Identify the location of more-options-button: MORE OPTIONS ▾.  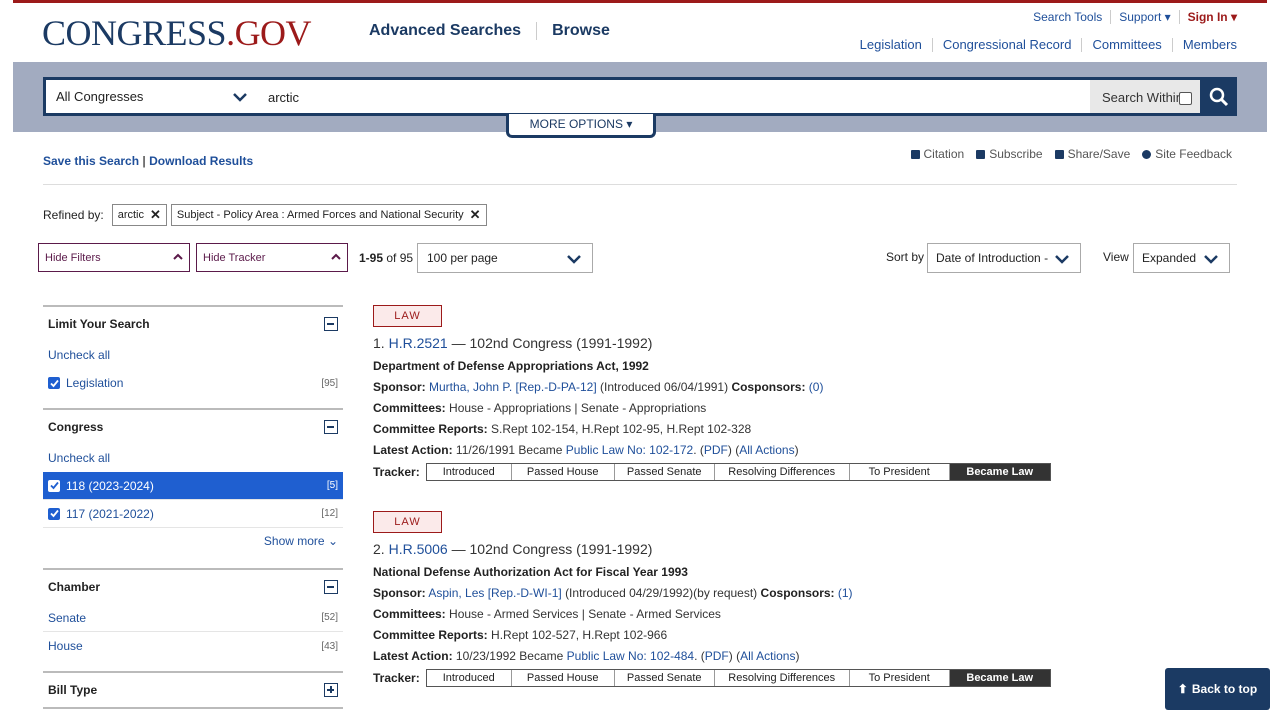
(581, 126).